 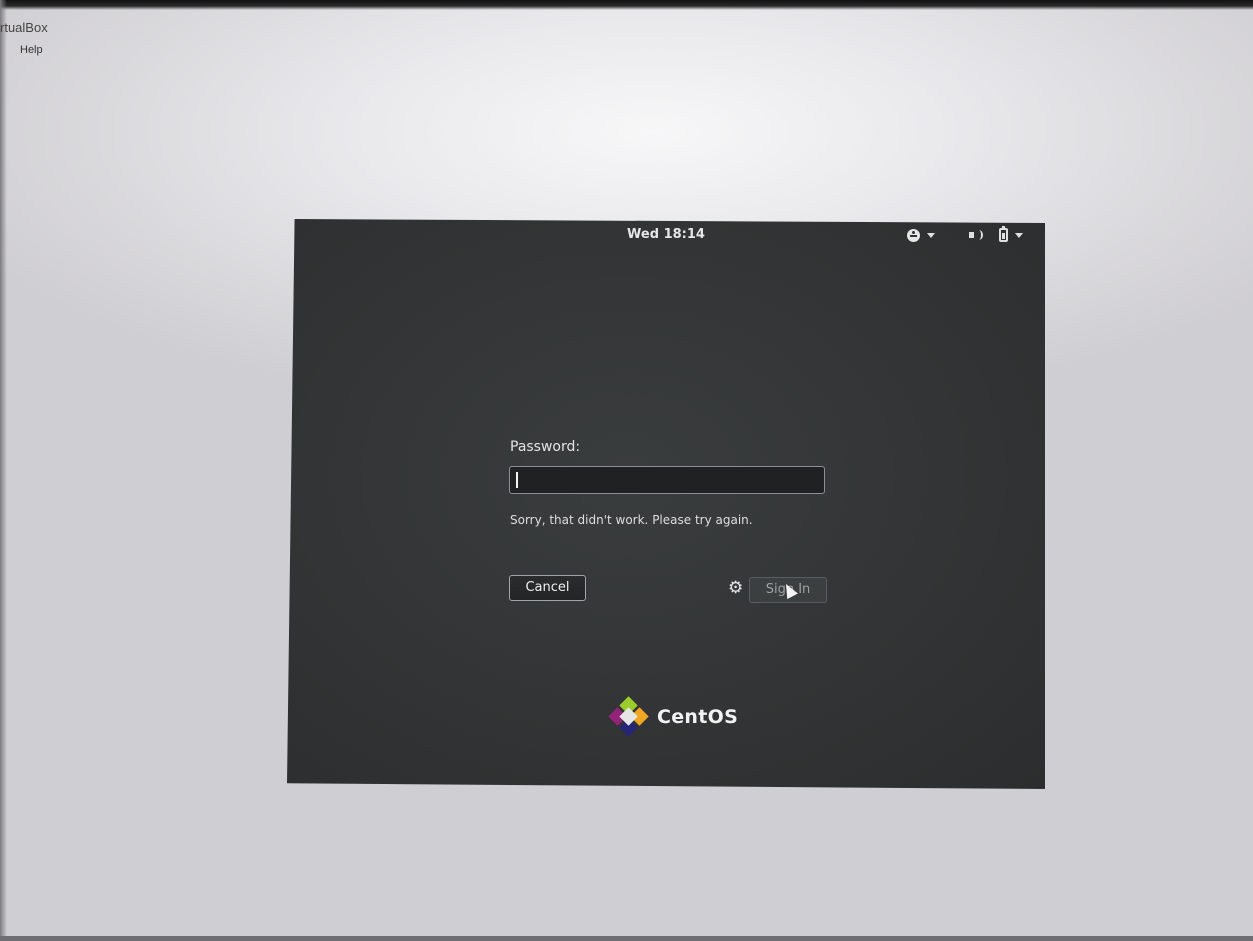 I want to click on photo-bottom-edge, so click(x=626, y=938).